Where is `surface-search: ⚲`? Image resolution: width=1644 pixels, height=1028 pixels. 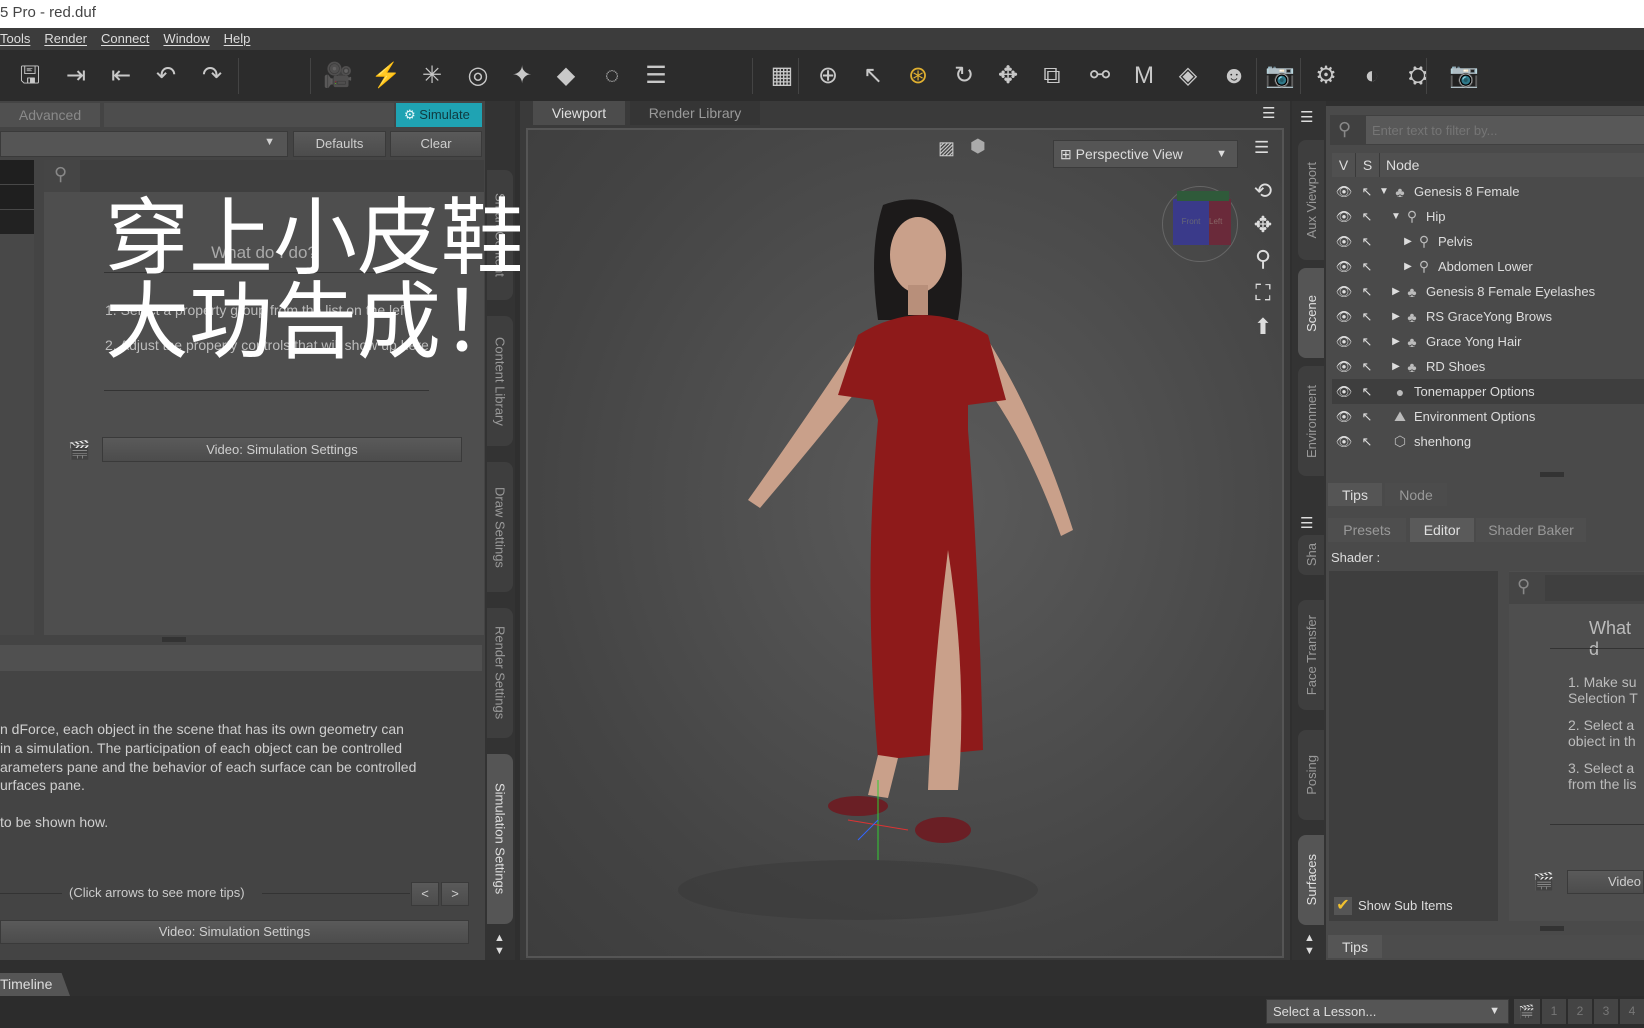
surface-search: ⚲ is located at coordinates (1576, 588).